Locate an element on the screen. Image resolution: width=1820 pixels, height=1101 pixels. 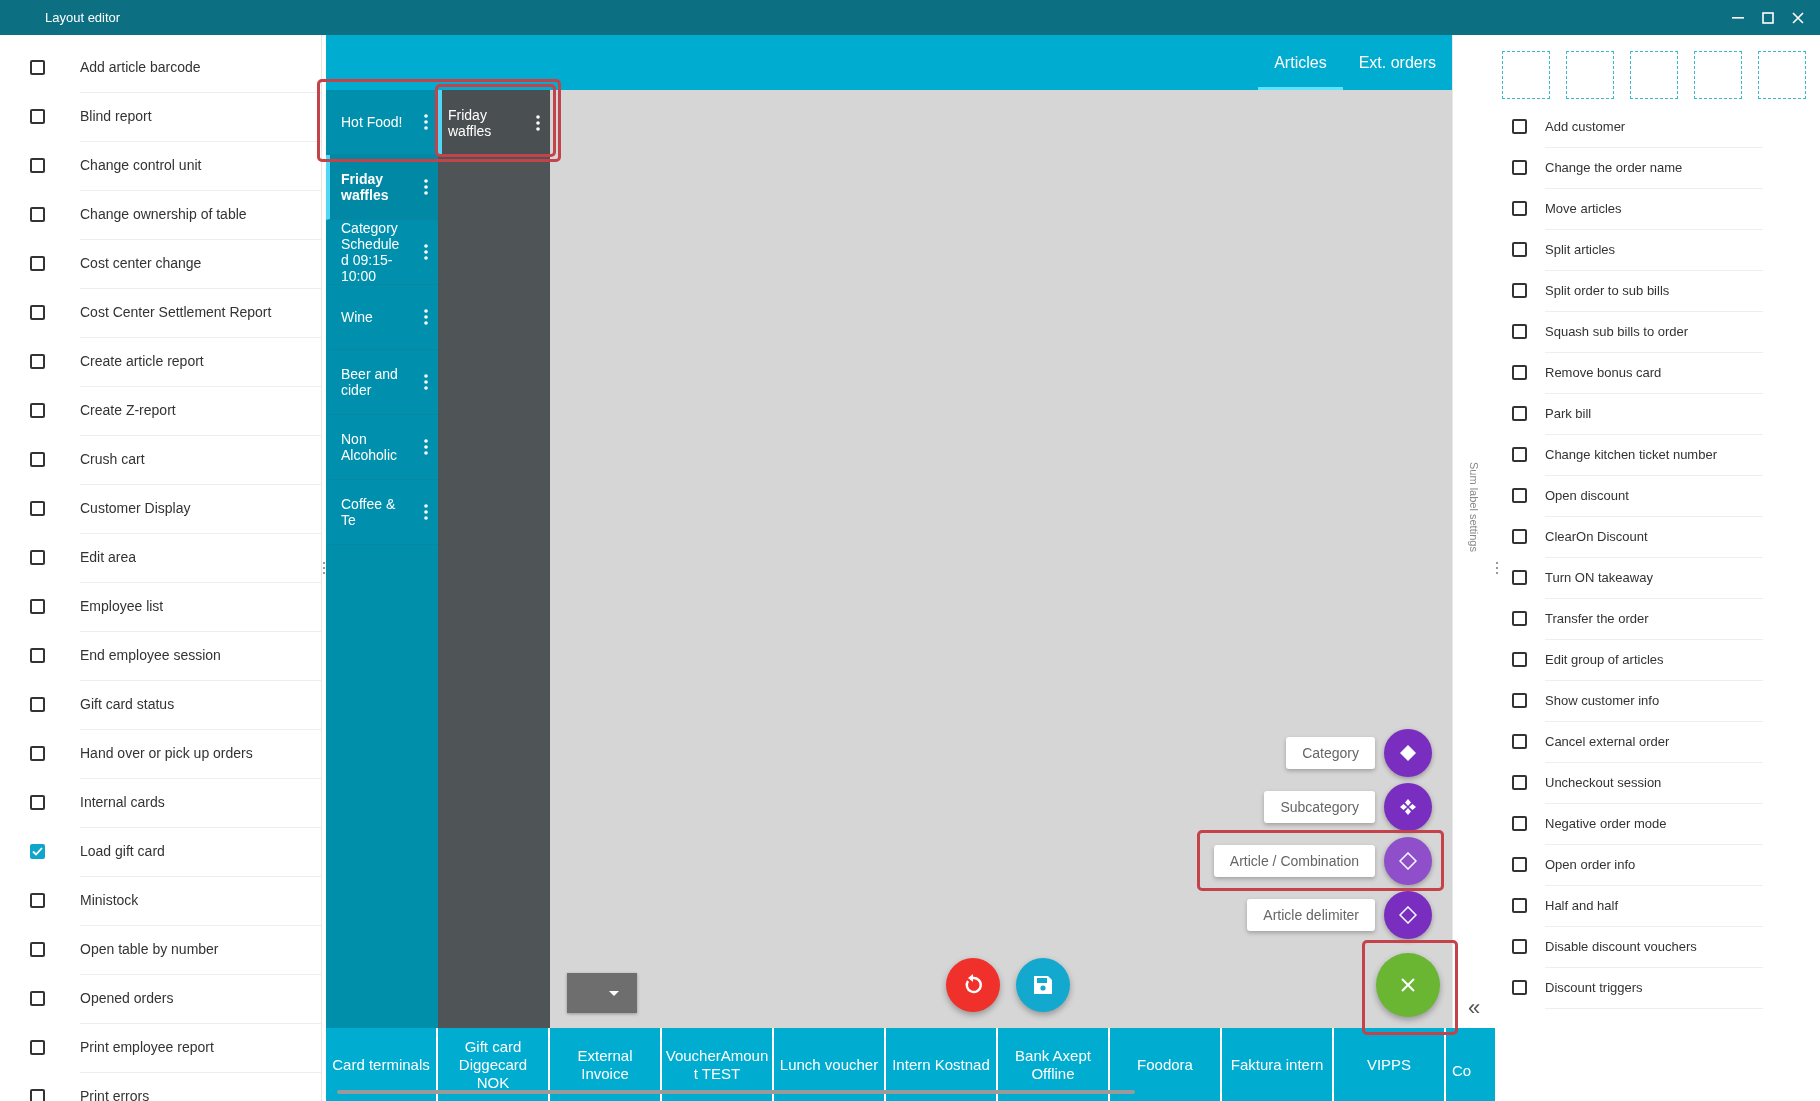
function-label: Transfer the order is located at coordinates (1597, 618).